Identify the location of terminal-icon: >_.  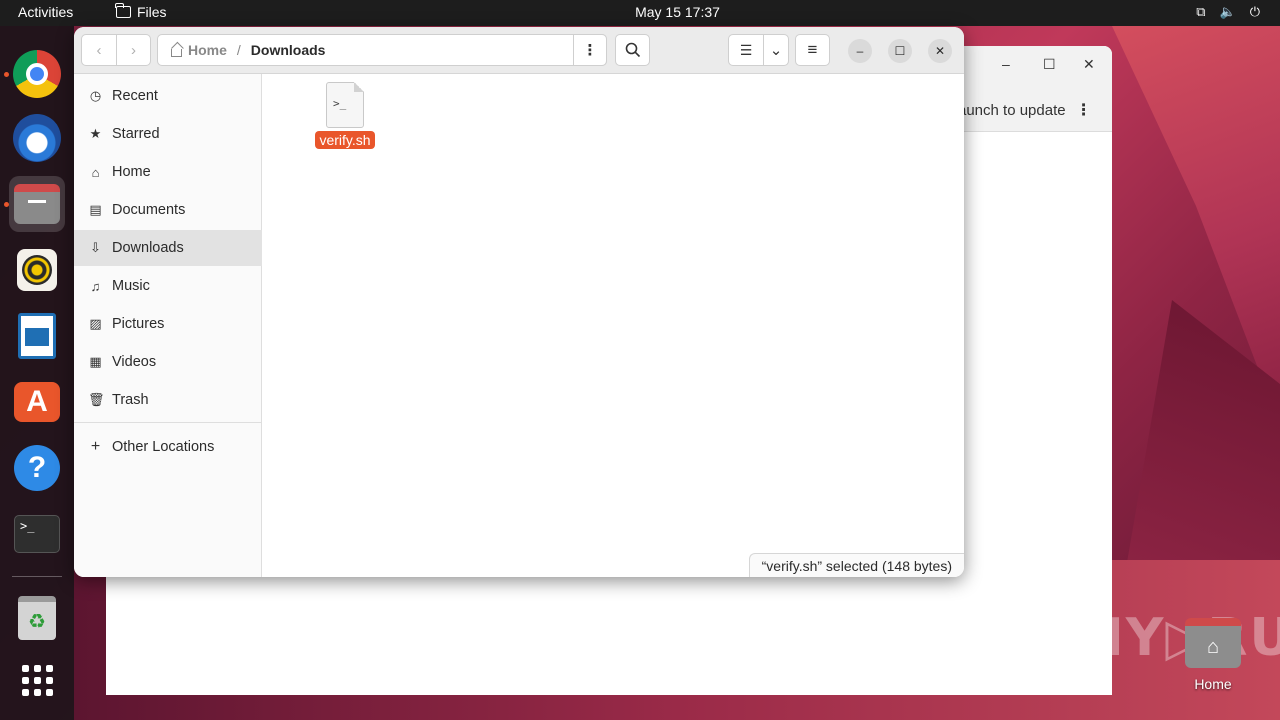
(37, 534).